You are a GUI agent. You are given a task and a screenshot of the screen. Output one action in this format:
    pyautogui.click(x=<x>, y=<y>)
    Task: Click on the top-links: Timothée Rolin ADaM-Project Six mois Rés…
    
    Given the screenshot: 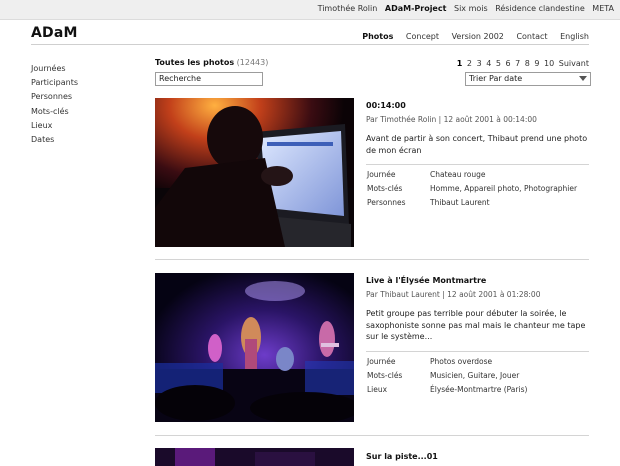 What is the action you would take?
    pyautogui.click(x=463, y=8)
    